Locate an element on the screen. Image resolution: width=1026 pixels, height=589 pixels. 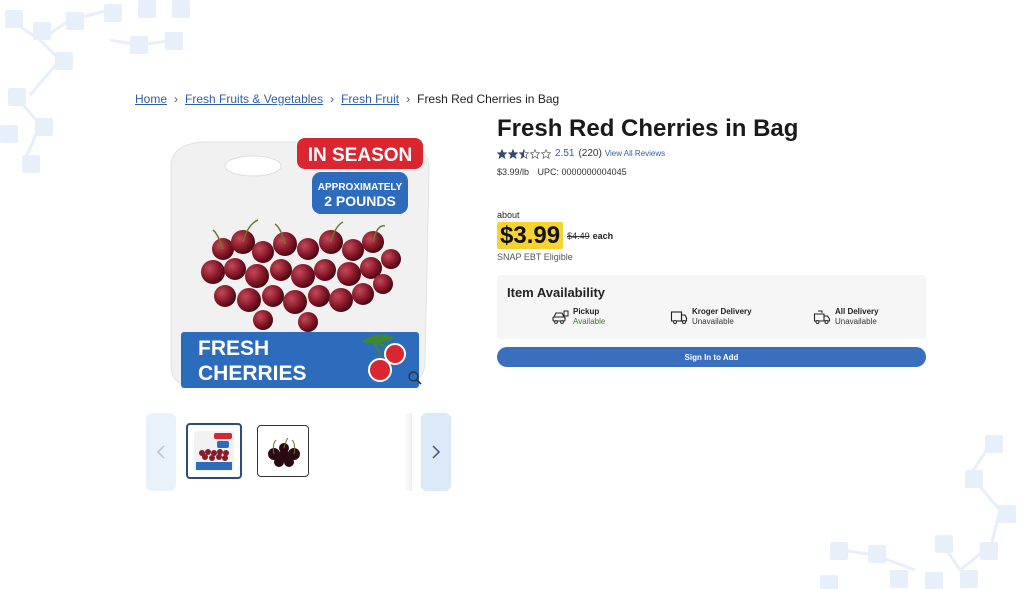
badge-text: IN SEASON is located at coordinates (360, 155).